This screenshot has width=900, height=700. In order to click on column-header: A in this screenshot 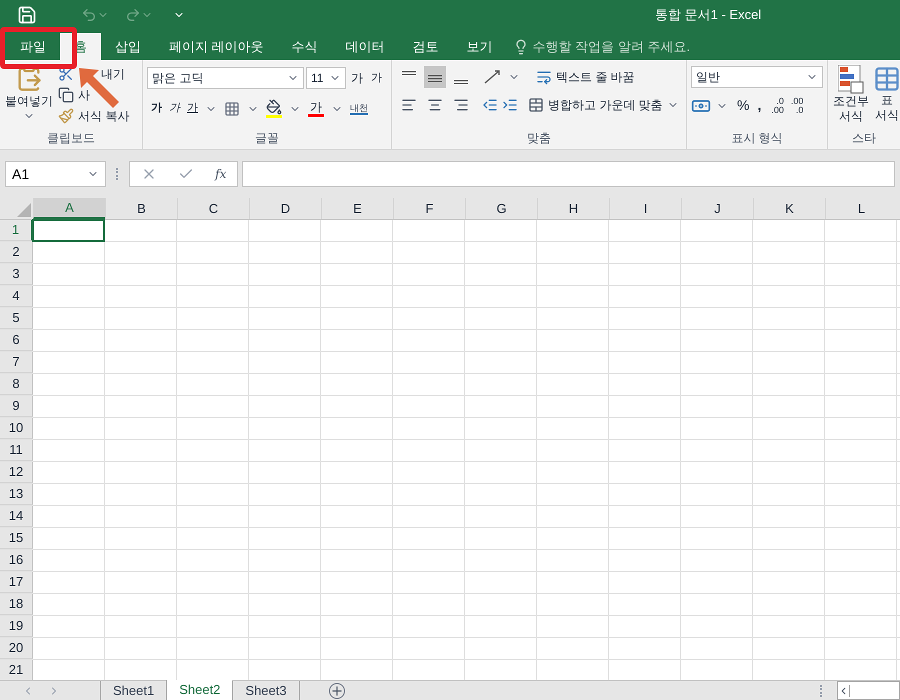, I will do `click(69, 208)`.